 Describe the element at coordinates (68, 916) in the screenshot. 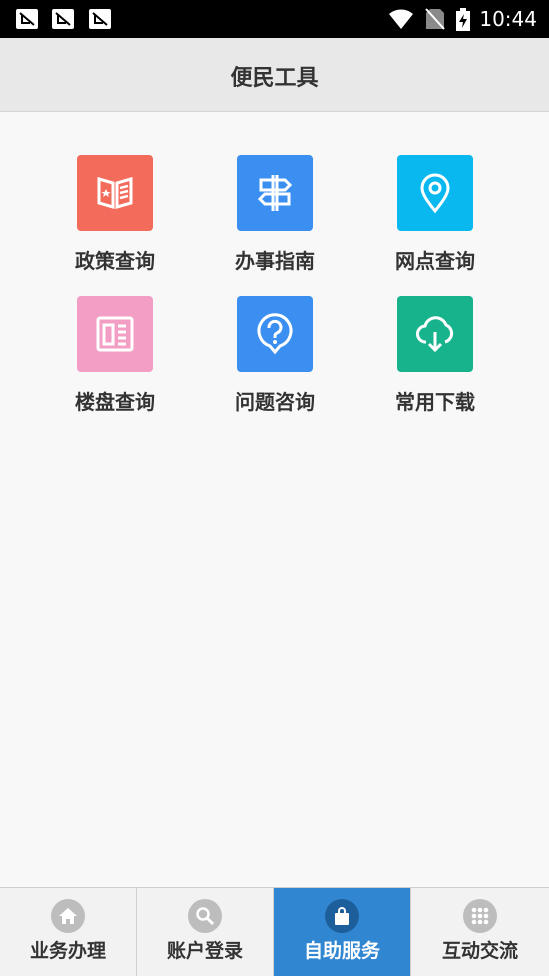

I see `home-icon` at that location.